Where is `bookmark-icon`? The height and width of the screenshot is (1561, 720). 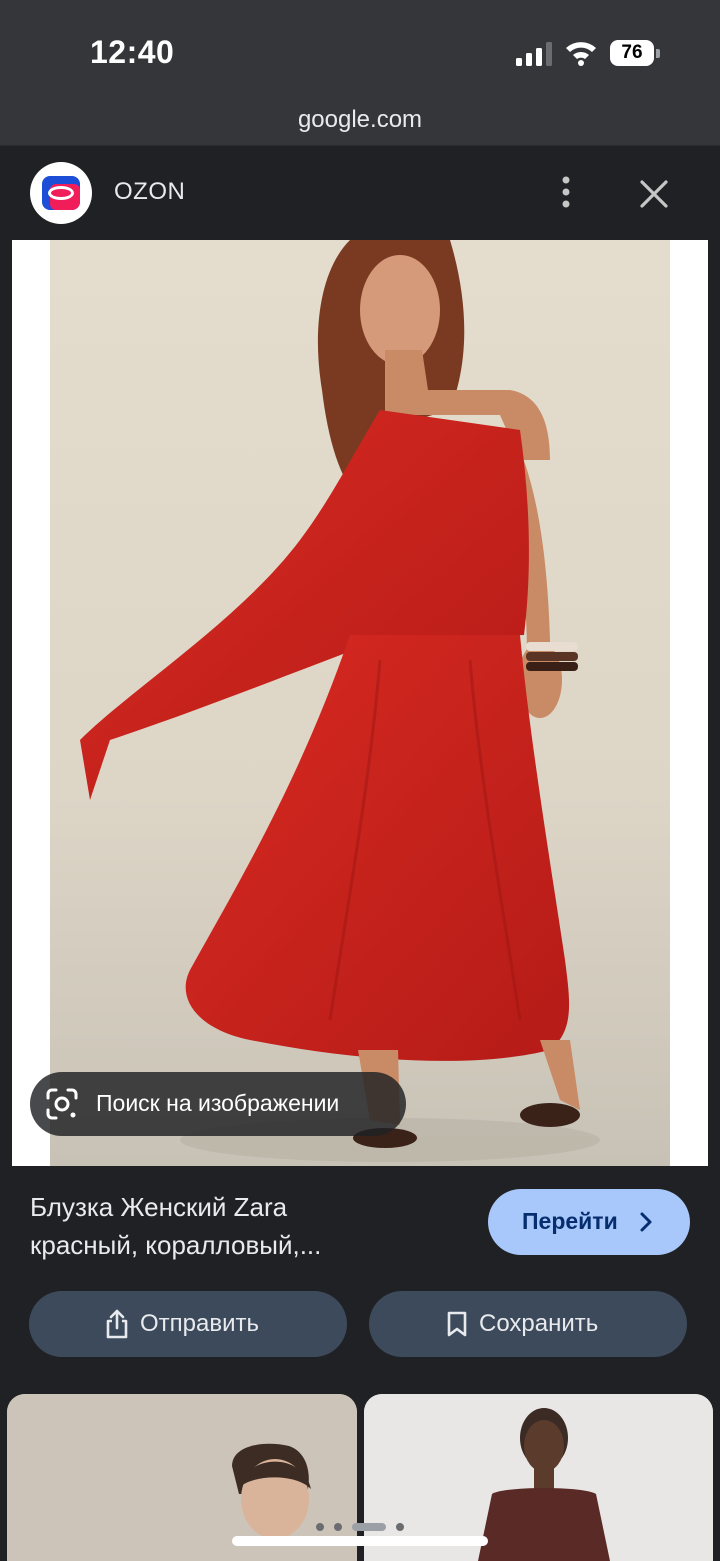
bookmark-icon is located at coordinates (457, 1324).